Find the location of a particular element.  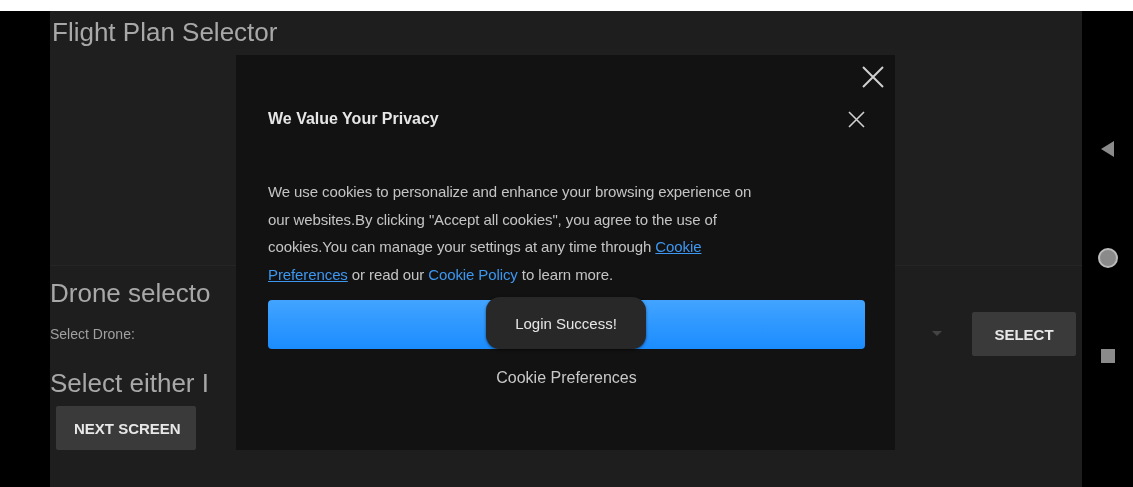

next-screen-button: NEXT SCREEN is located at coordinates (126, 428).